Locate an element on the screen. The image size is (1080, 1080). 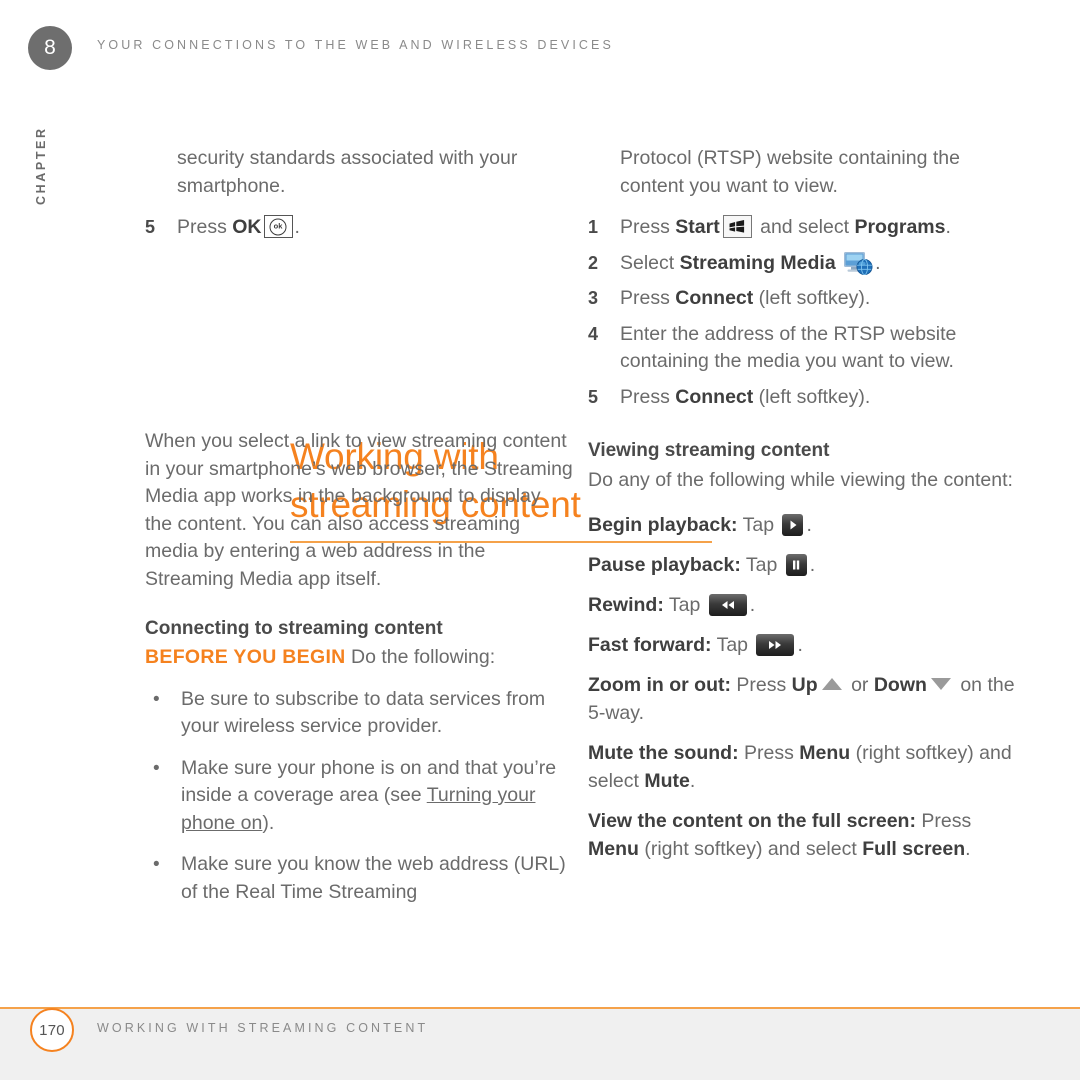
before-you-begin-label: BEFORE YOU BEGIN is located at coordinates (245, 657).